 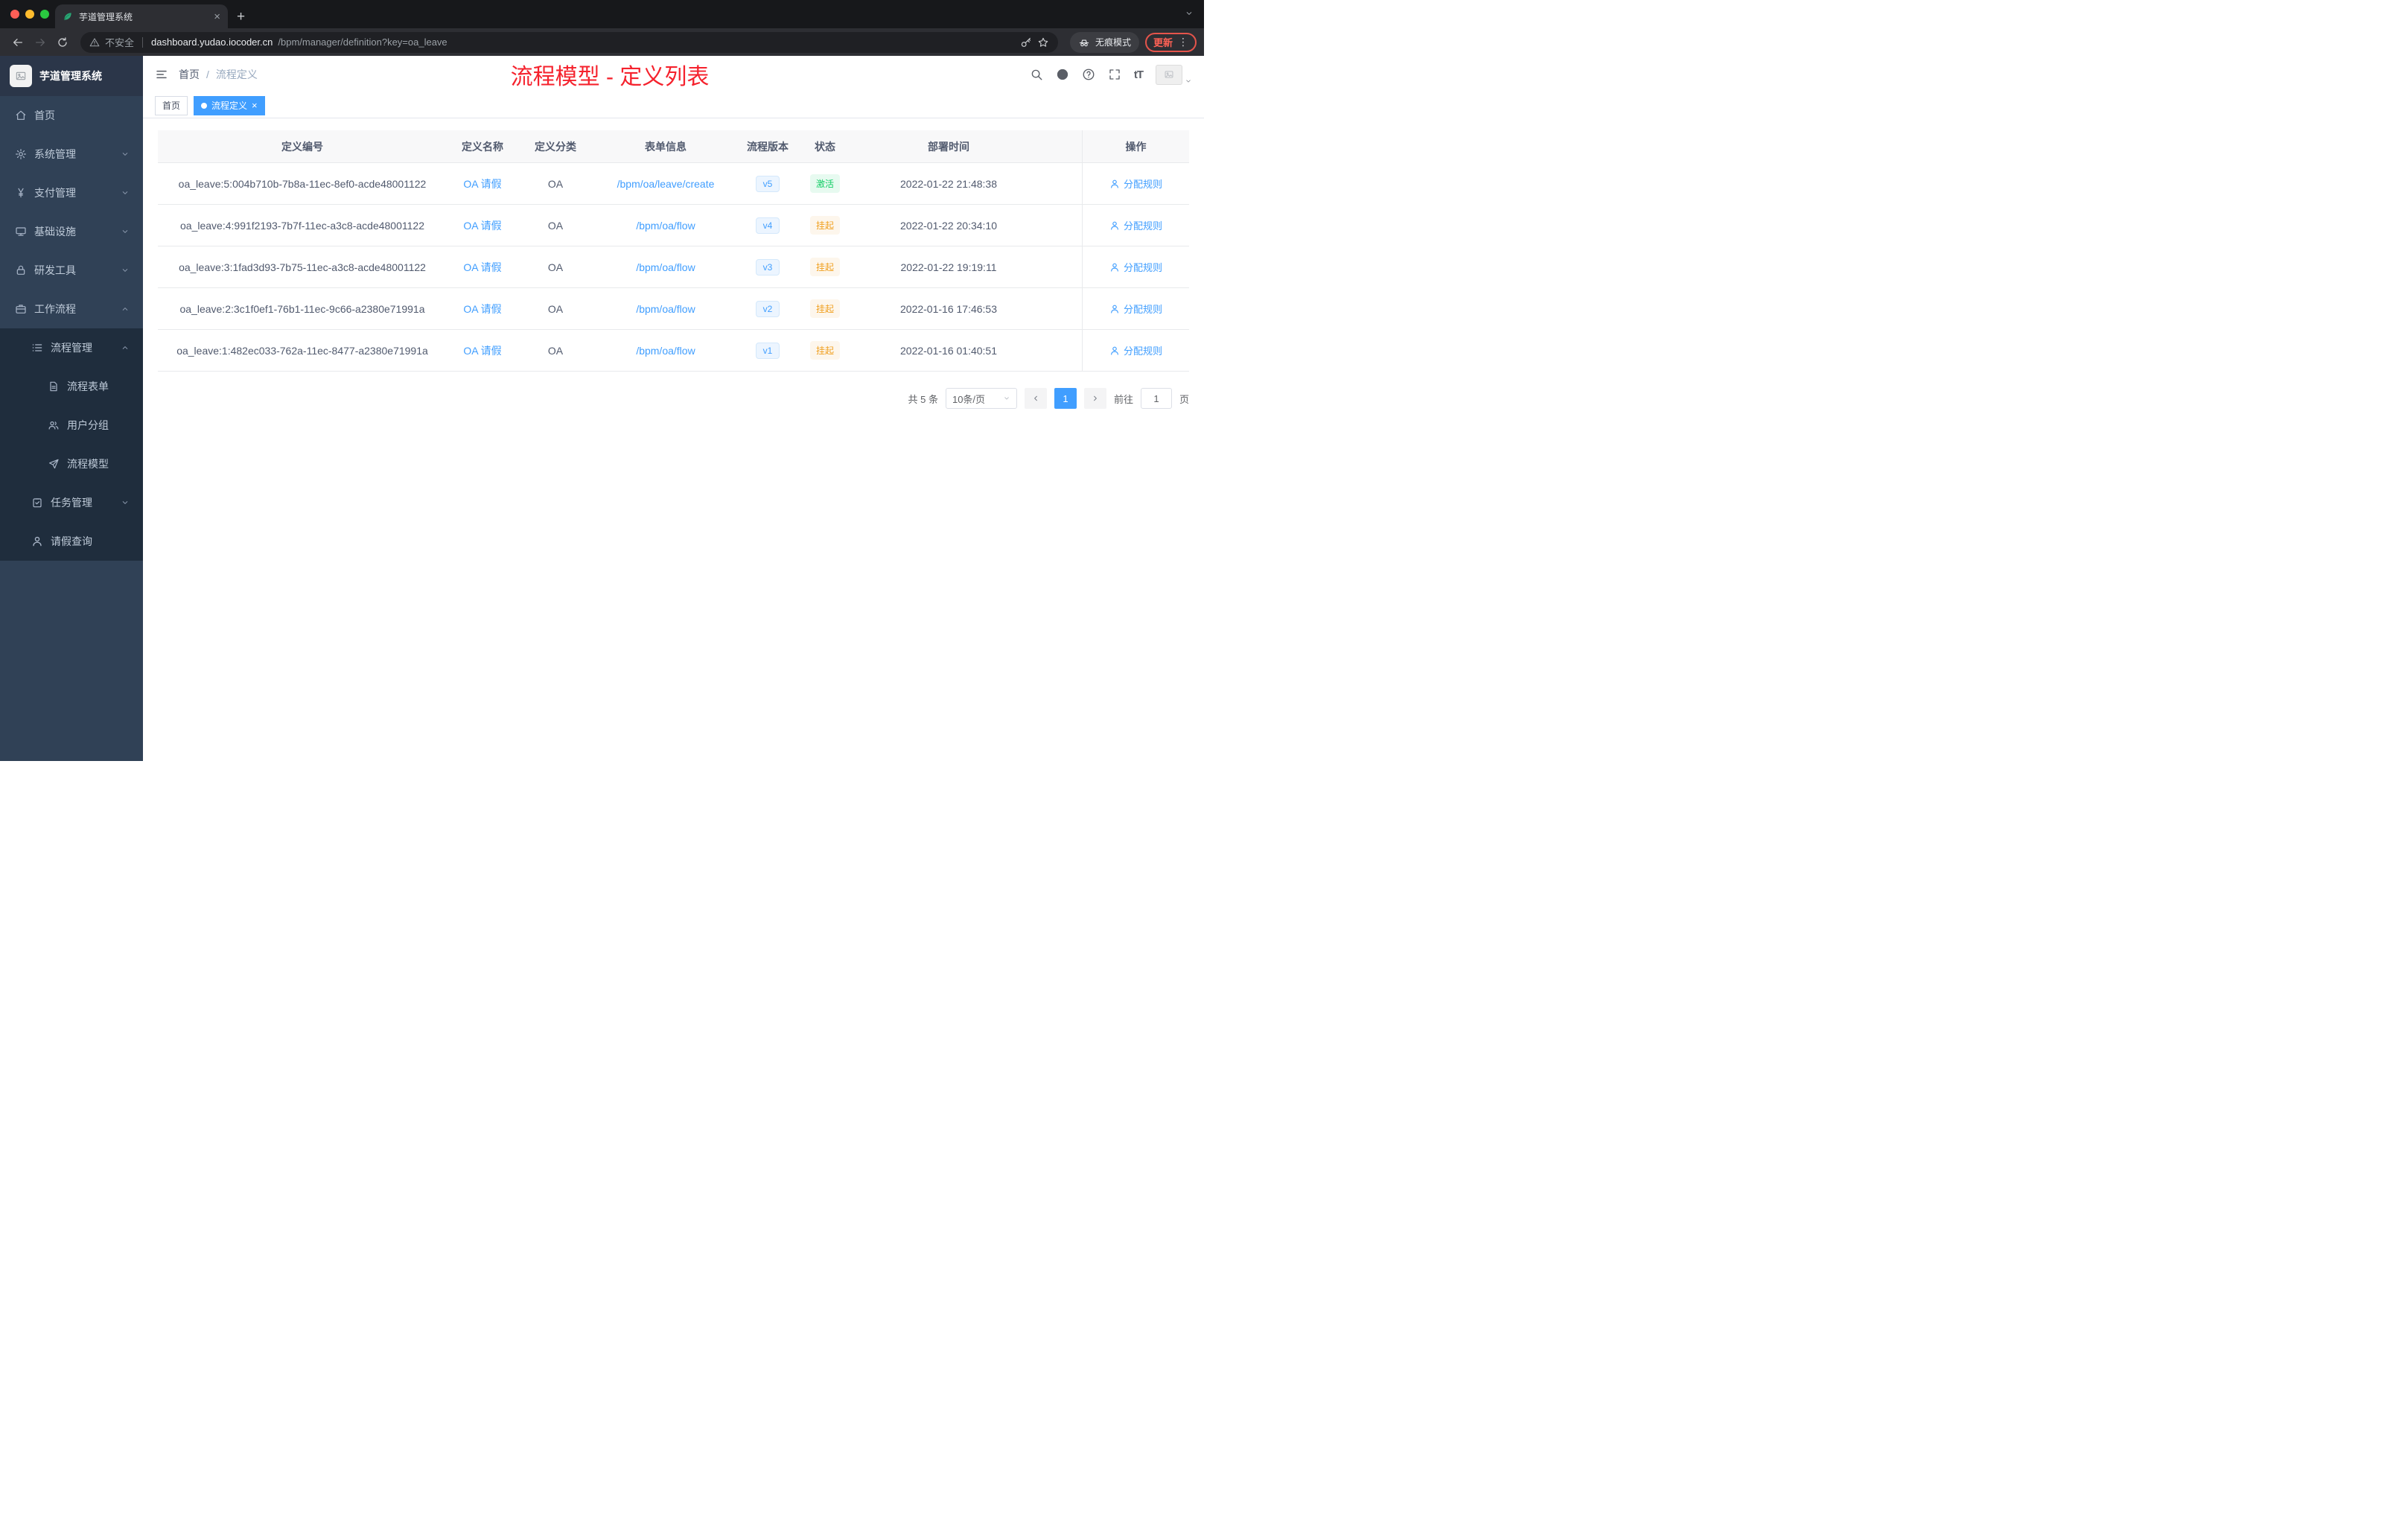 I want to click on sidebar-item-process-model: 流程模型, so click(x=71, y=464).